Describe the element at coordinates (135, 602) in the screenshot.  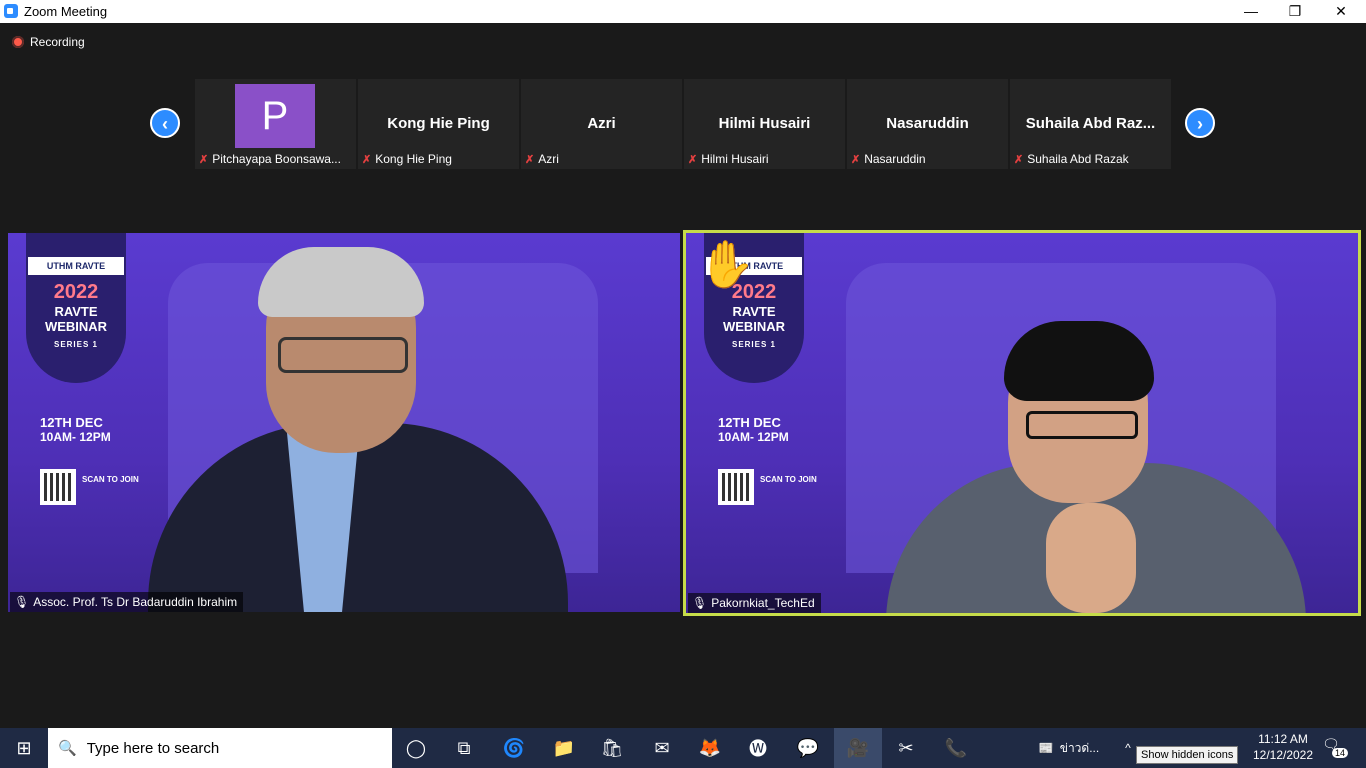
I see `video-name: Assoc. Prof. Ts Dr Badaruddin Ibrahim` at that location.